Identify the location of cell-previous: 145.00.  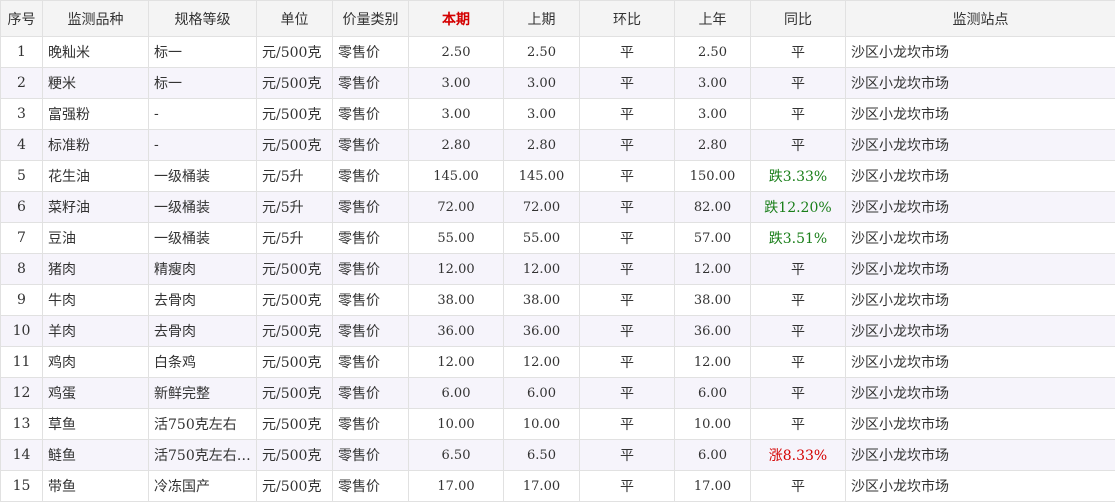
(541, 176).